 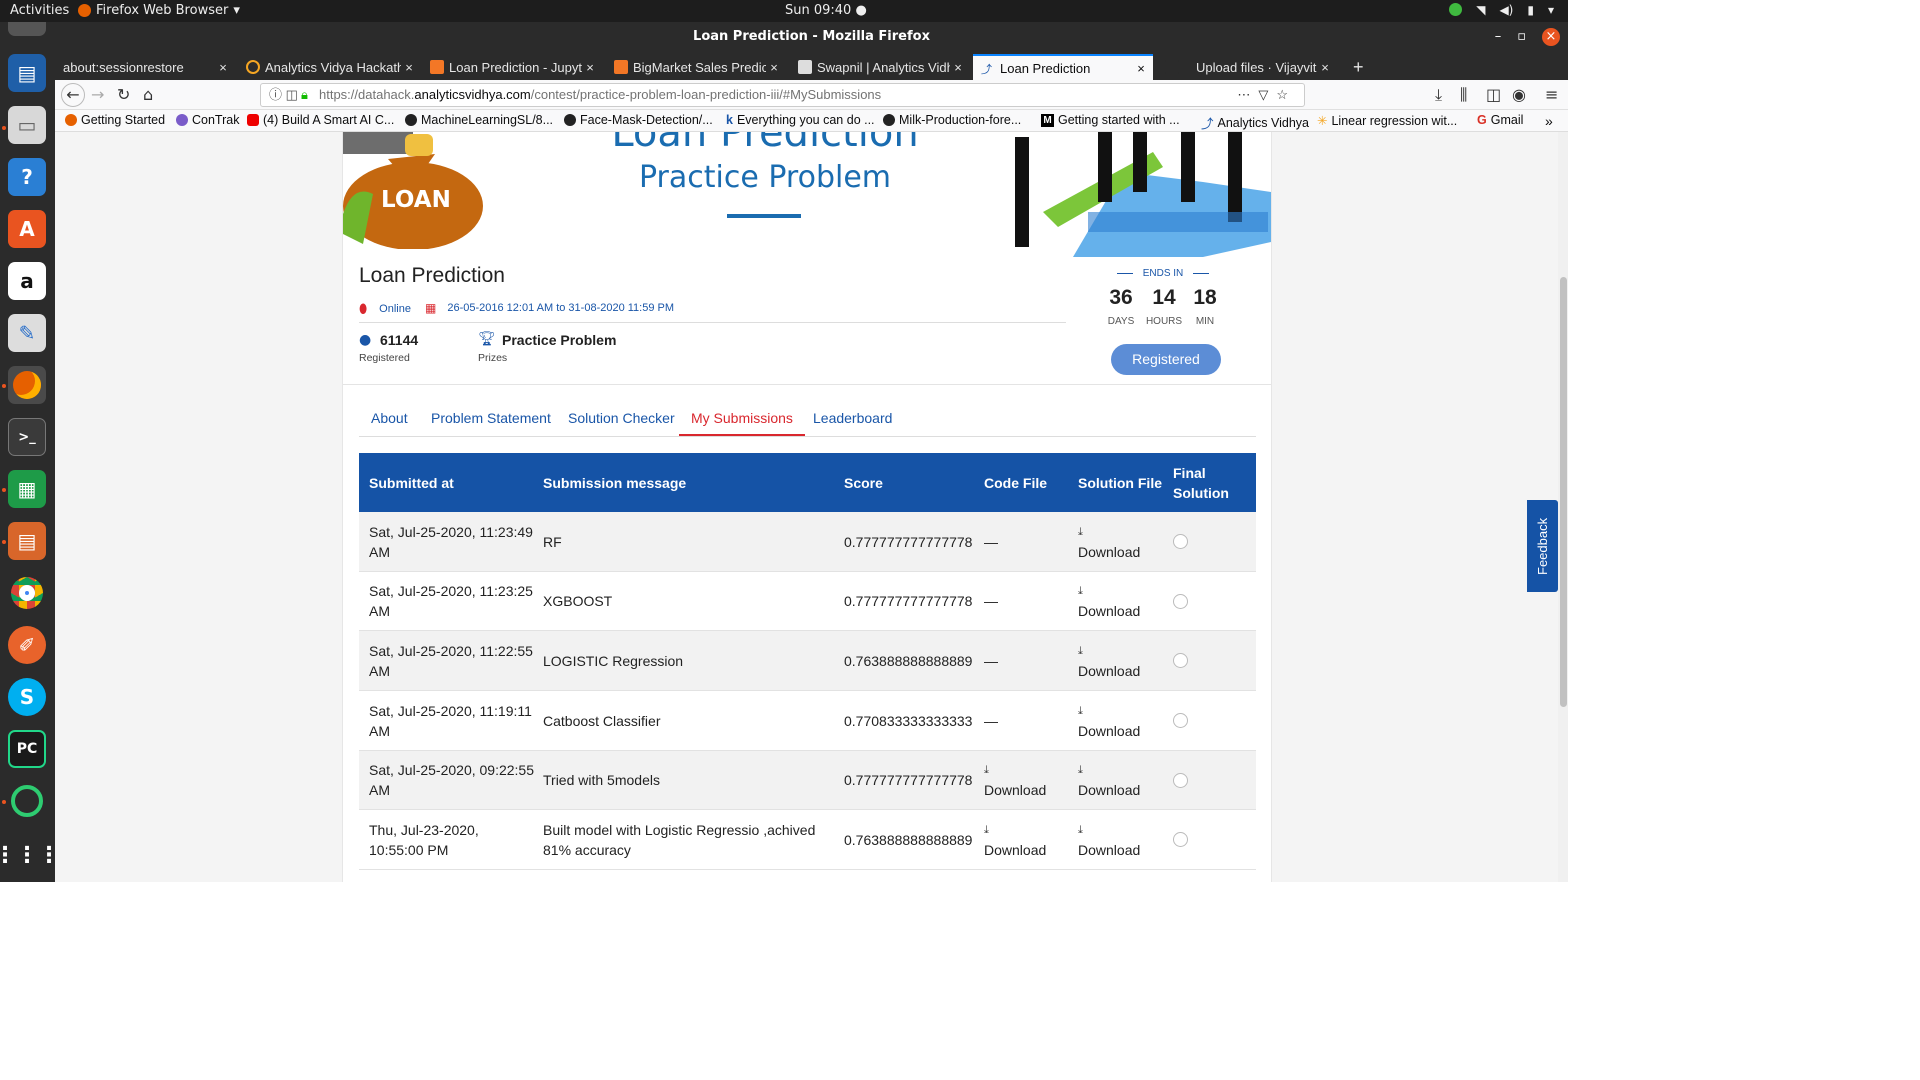 What do you see at coordinates (27, 801) in the screenshot?
I see `app-icon-green-ring` at bounding box center [27, 801].